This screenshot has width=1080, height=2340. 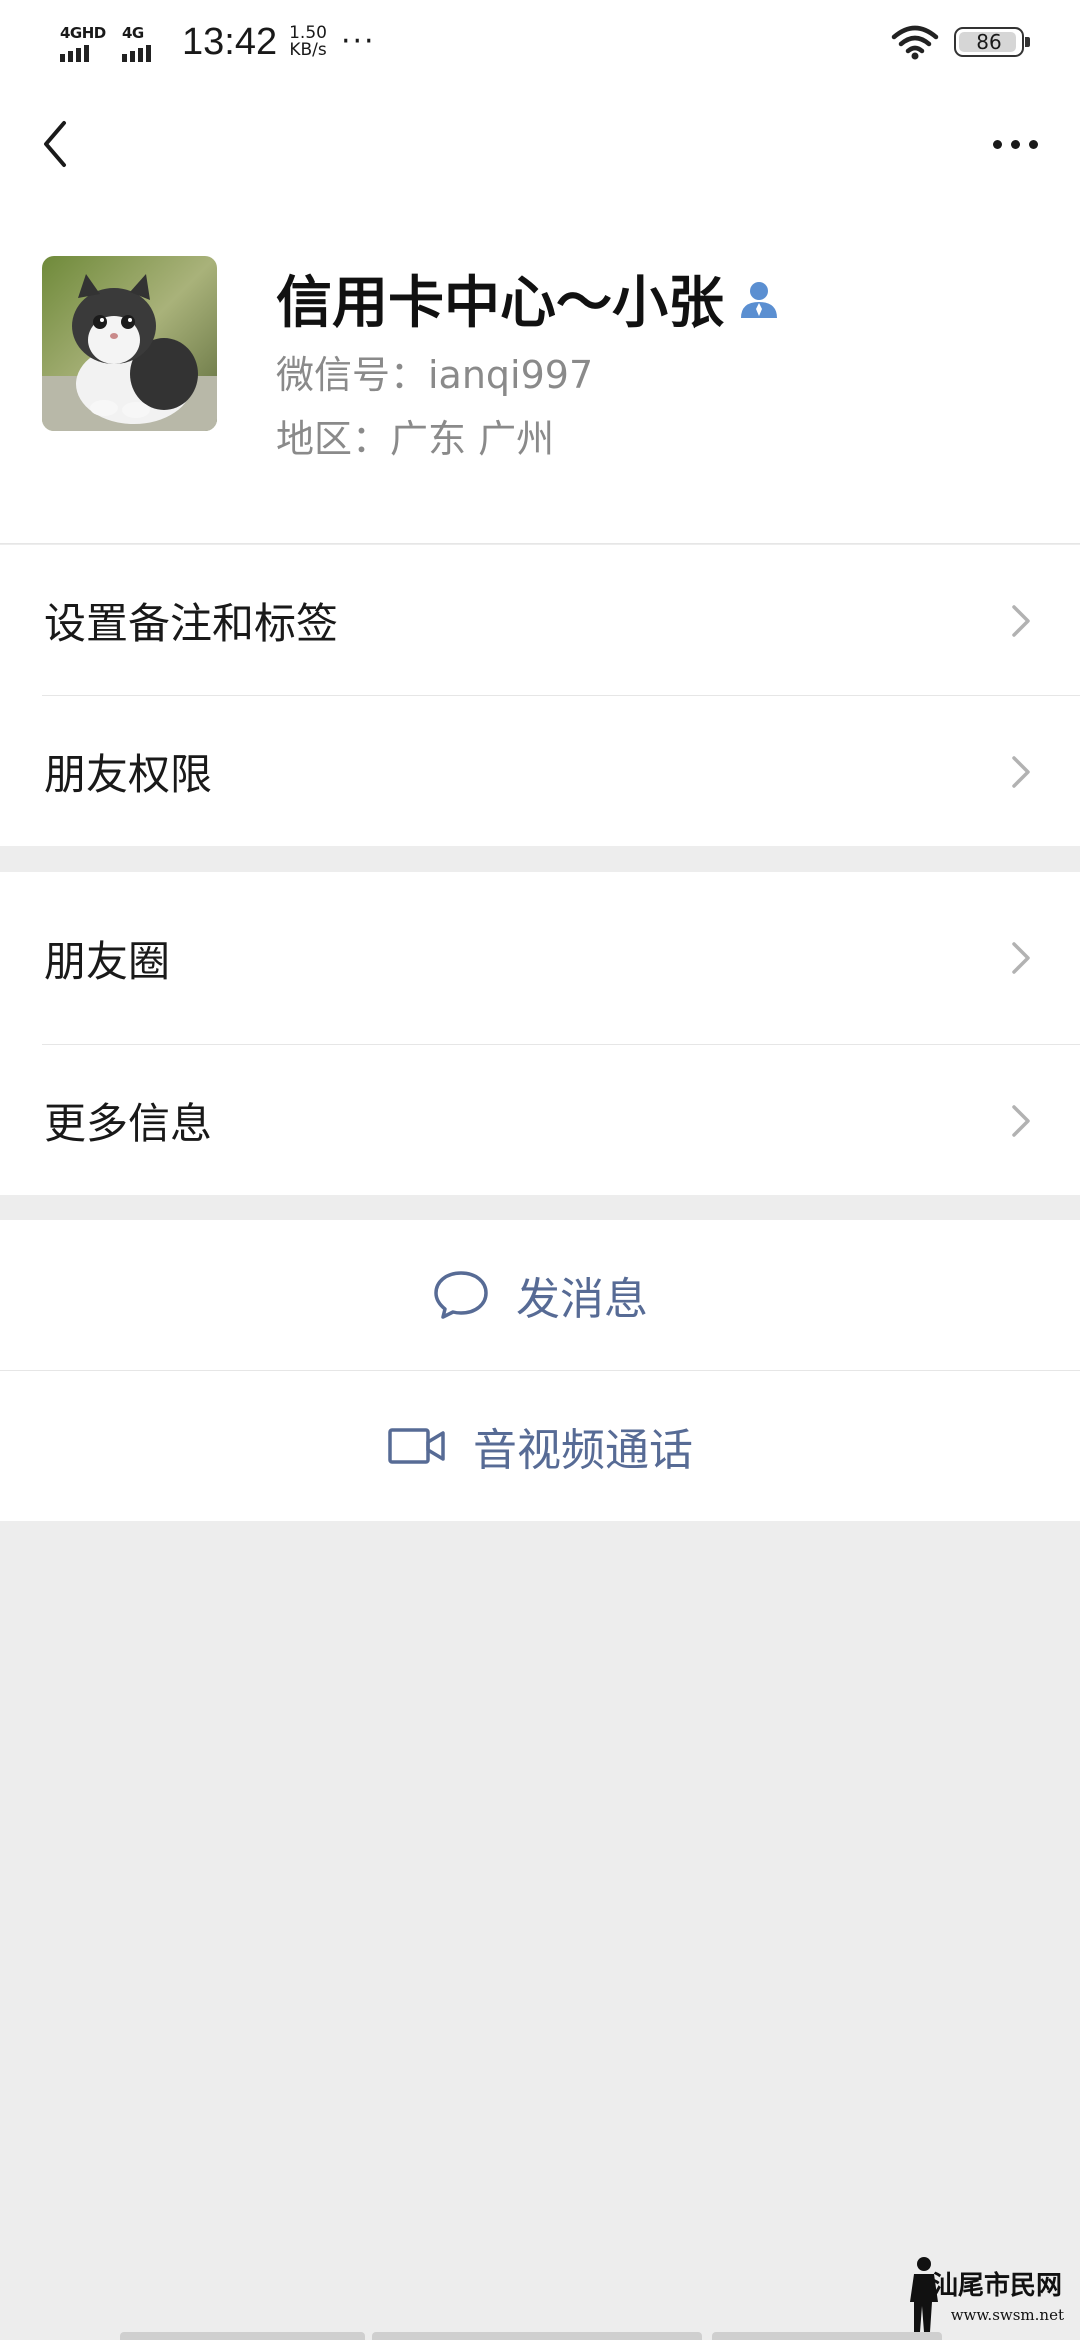 I want to click on watermark: 汕尾市民网 www.swsm.net, so click(x=989, y=2294).